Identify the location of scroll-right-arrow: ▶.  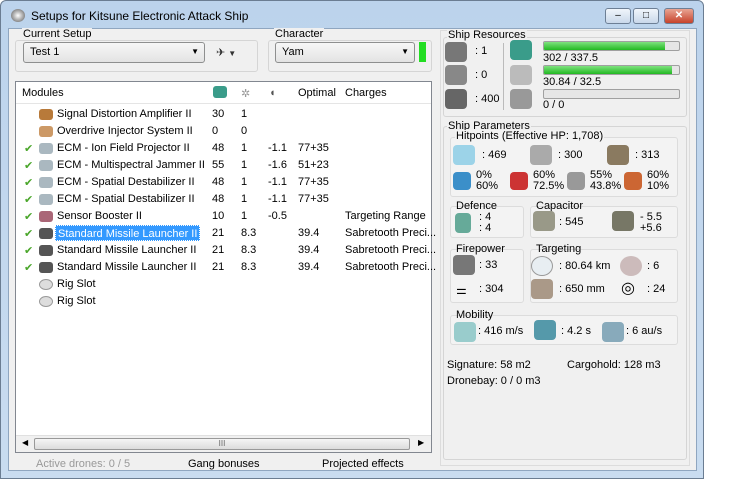
(421, 442).